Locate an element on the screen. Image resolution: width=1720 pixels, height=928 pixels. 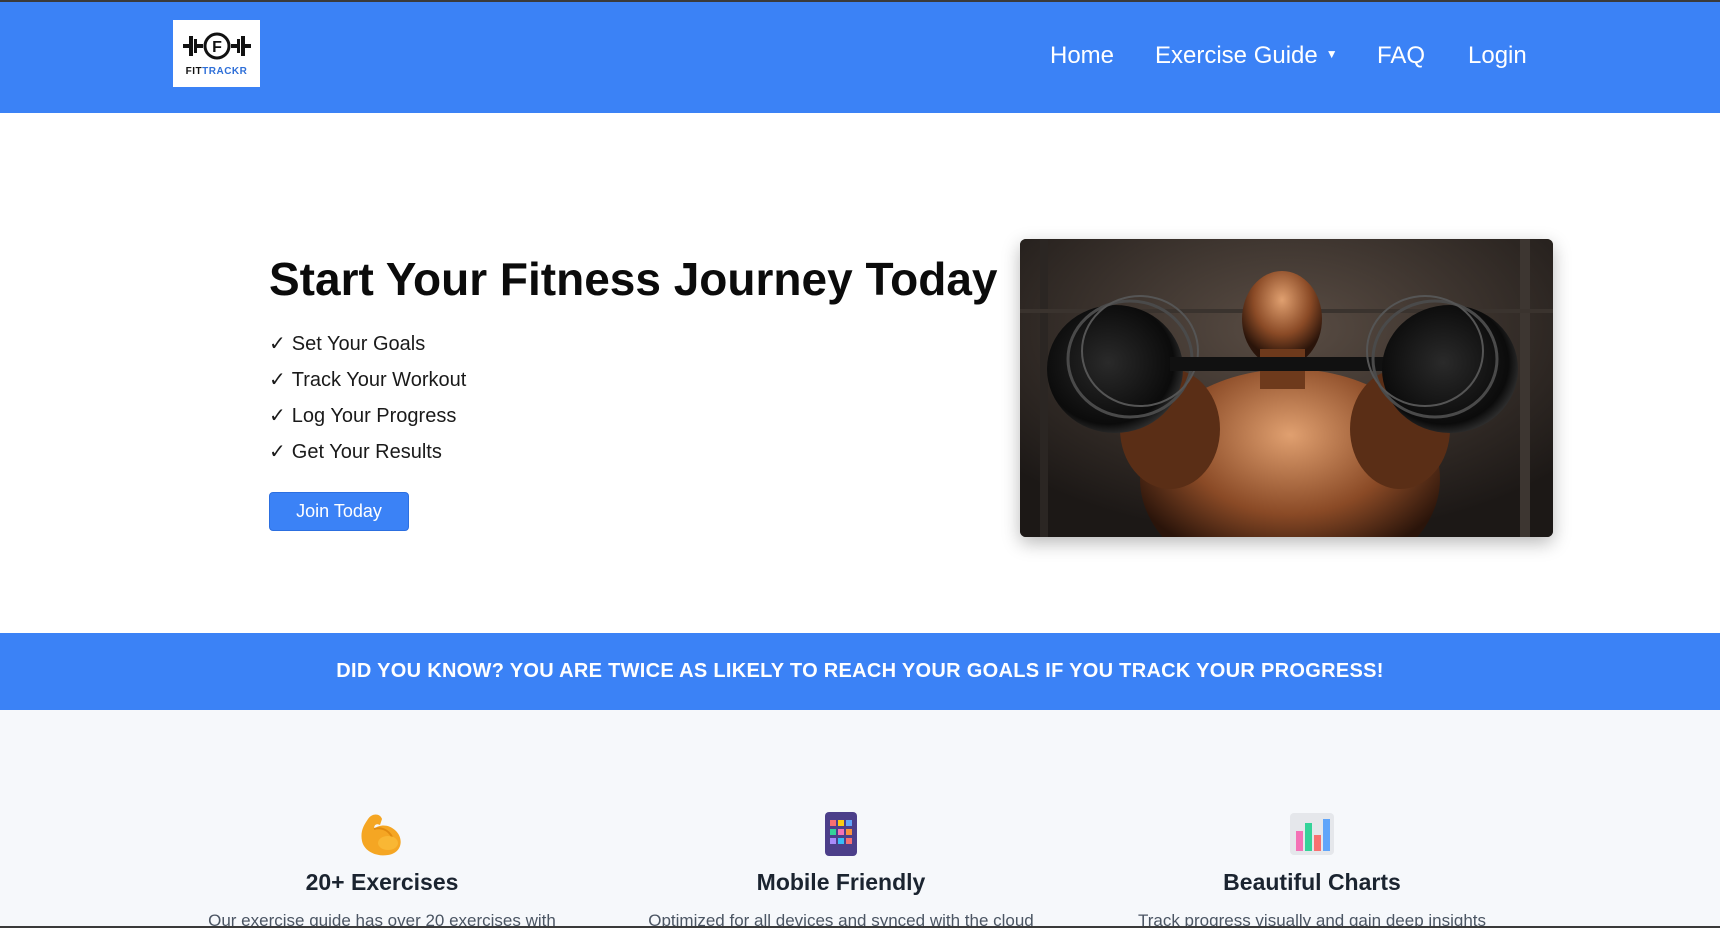
feature-title: 20+ Exercises is located at coordinates (382, 882).